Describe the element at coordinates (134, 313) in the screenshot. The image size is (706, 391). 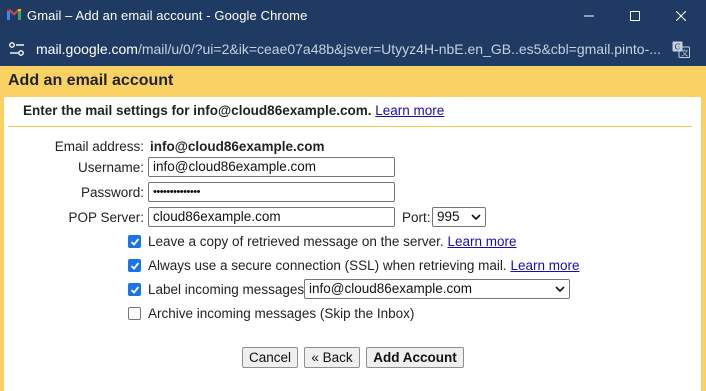
I see `archive-checkbox` at that location.